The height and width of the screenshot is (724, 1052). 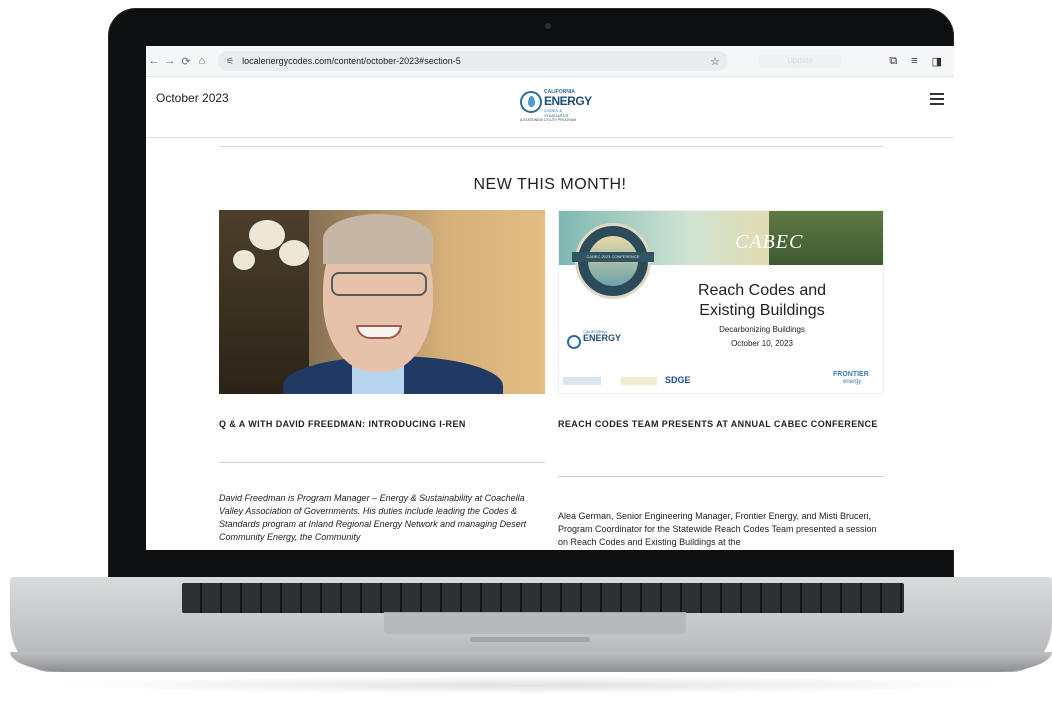 I want to click on forward-icon: →, so click(x=170, y=61).